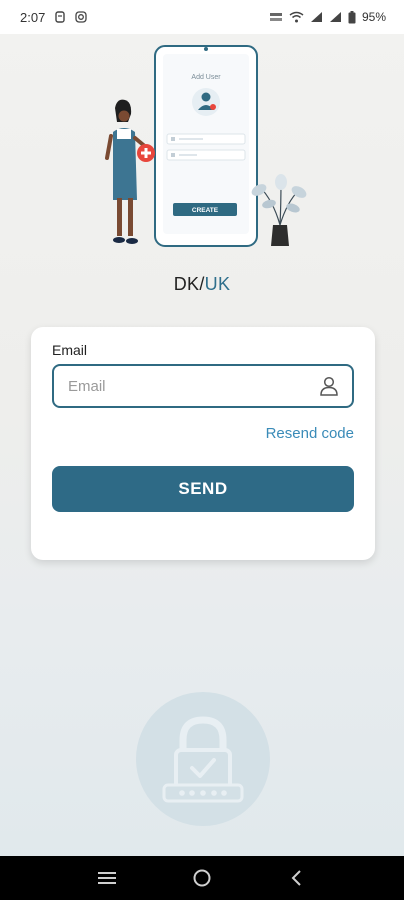 The width and height of the screenshot is (404, 900). Describe the element at coordinates (205, 210) in the screenshot. I see `svg-text: CREATE` at that location.